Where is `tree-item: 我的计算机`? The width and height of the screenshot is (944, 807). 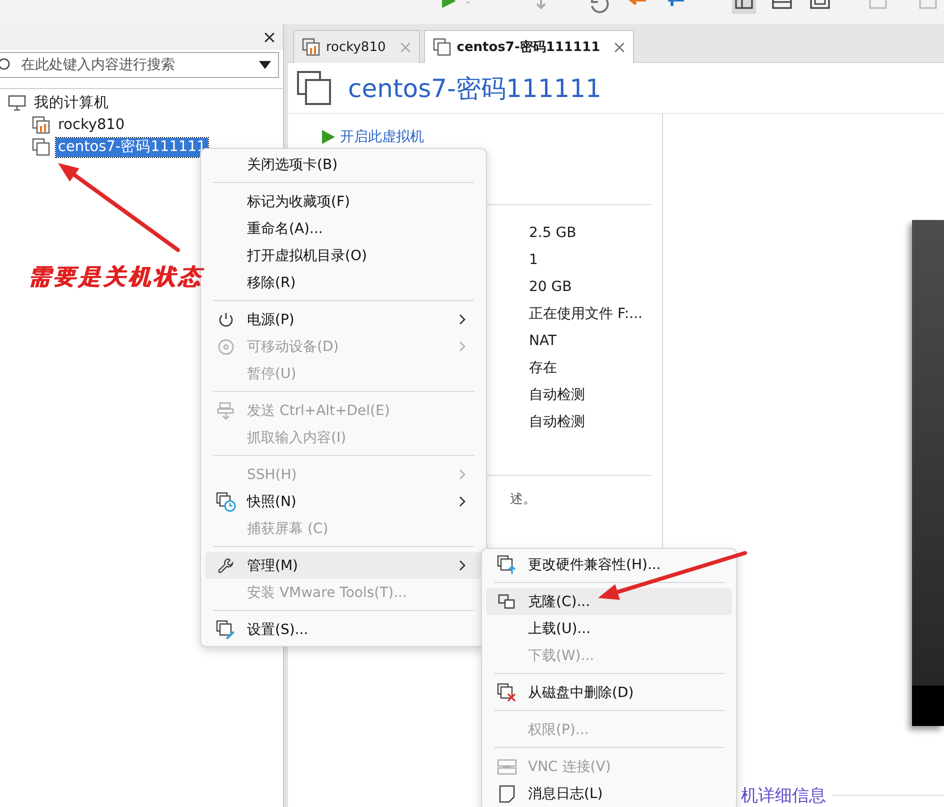
tree-item: 我的计算机 is located at coordinates (71, 103).